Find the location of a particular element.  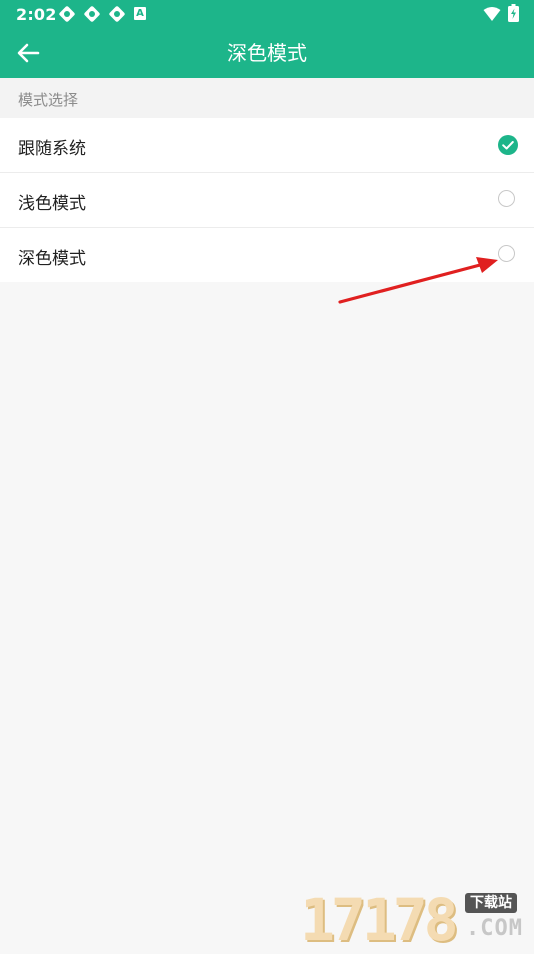

watermark-logo: 17178 下载站 .COM is located at coordinates (415, 920).